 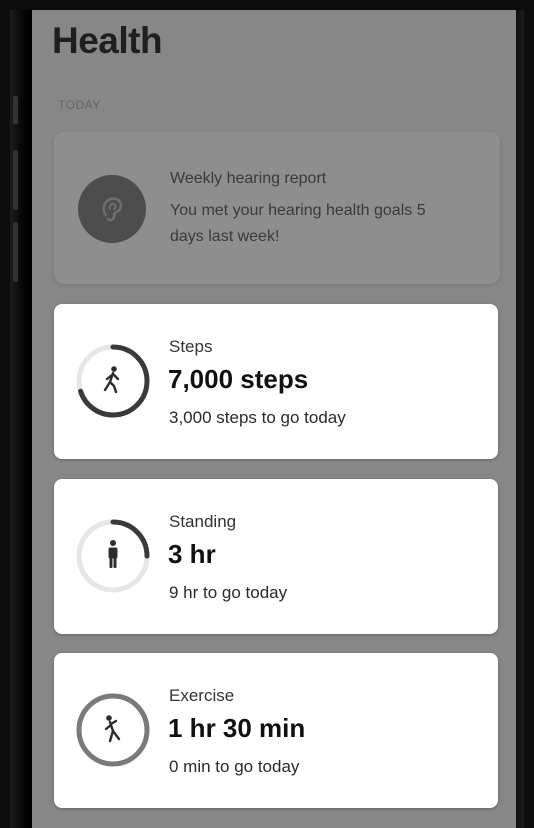 What do you see at coordinates (257, 417) in the screenshot?
I see `steps-remaining: 3,000 steps to go today` at bounding box center [257, 417].